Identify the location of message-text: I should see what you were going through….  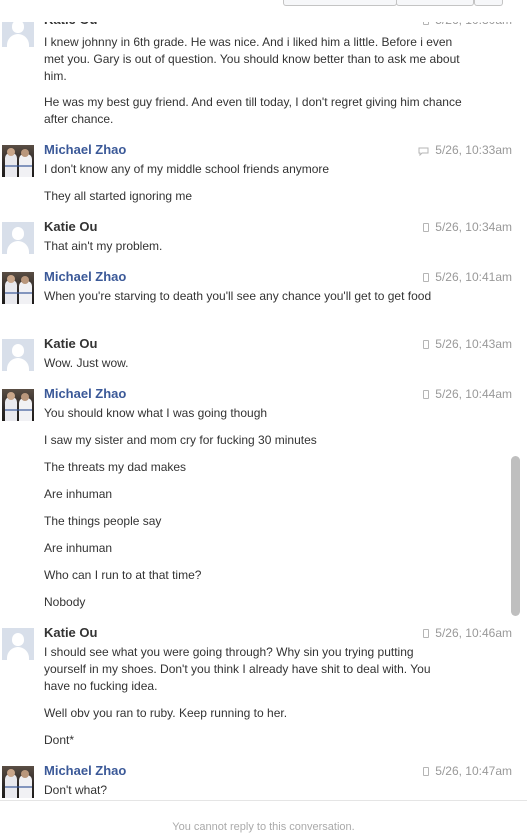
(237, 669).